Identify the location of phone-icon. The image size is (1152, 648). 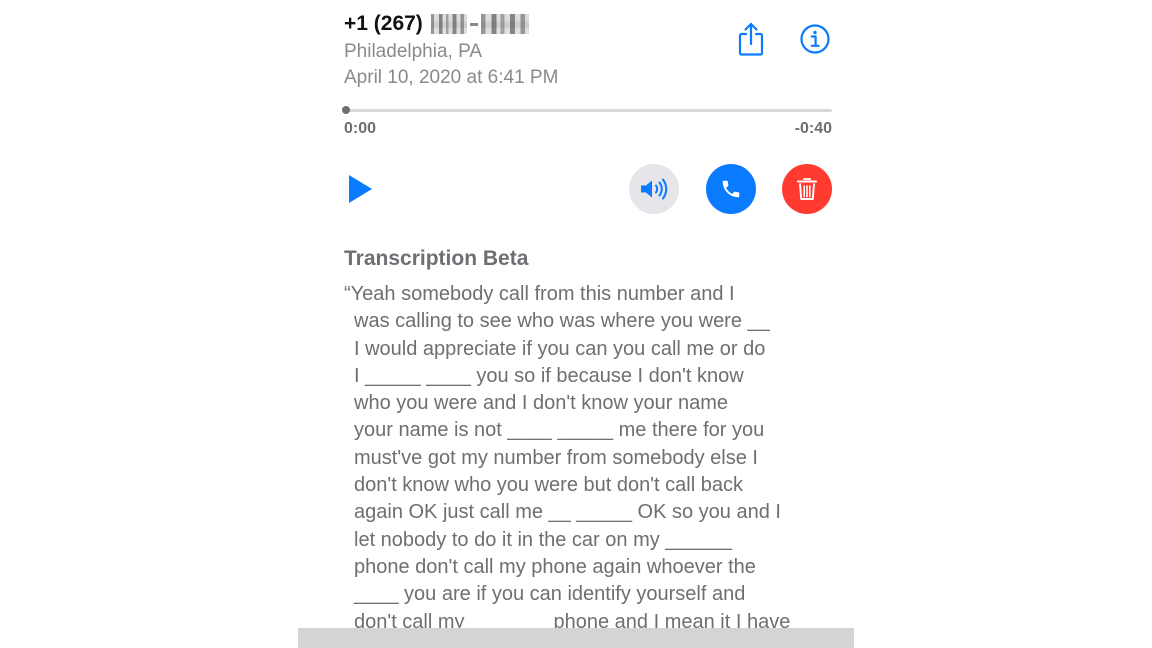
(731, 189).